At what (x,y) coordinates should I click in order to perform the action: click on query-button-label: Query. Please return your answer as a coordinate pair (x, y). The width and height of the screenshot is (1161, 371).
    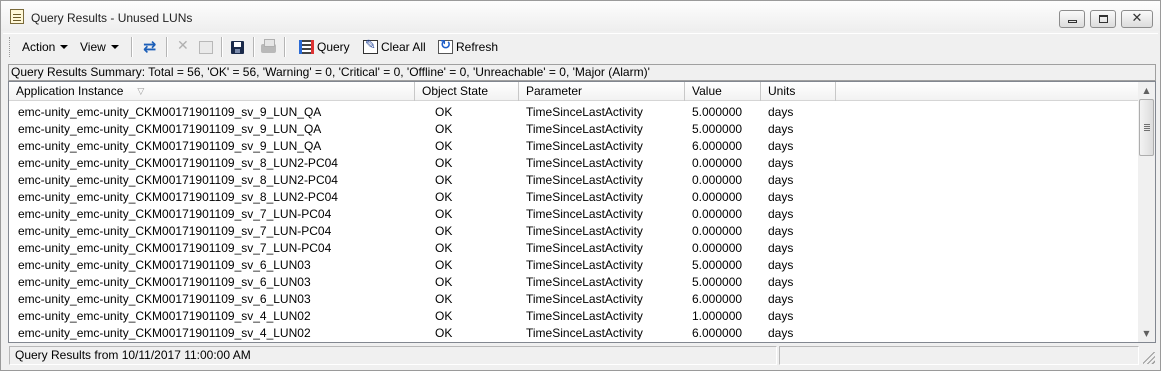
    Looking at the image, I should click on (333, 47).